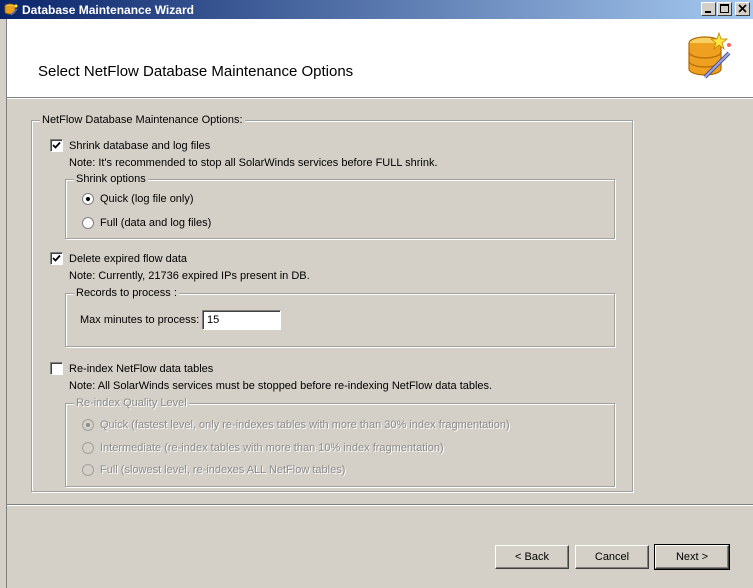 The height and width of the screenshot is (588, 753). I want to click on footer-divider-highlight, so click(380, 505).